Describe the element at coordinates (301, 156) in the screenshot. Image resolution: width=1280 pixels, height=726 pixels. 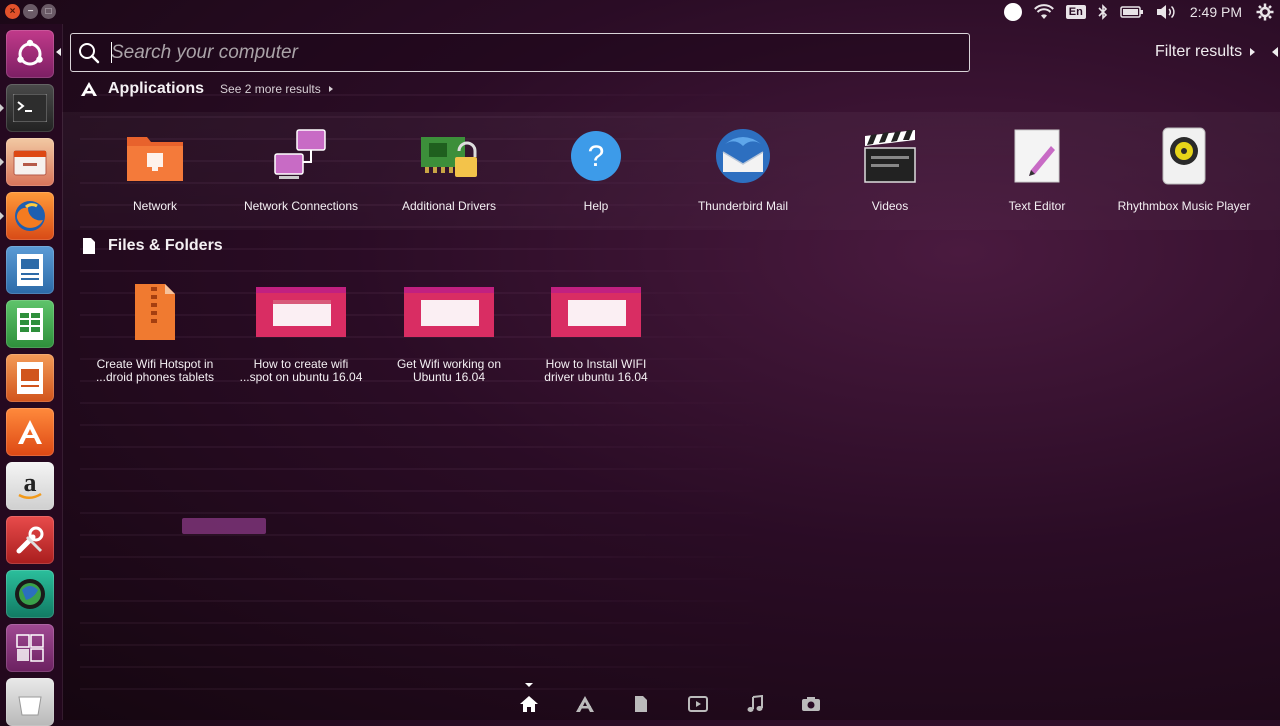
I see `network-connections-icon` at that location.